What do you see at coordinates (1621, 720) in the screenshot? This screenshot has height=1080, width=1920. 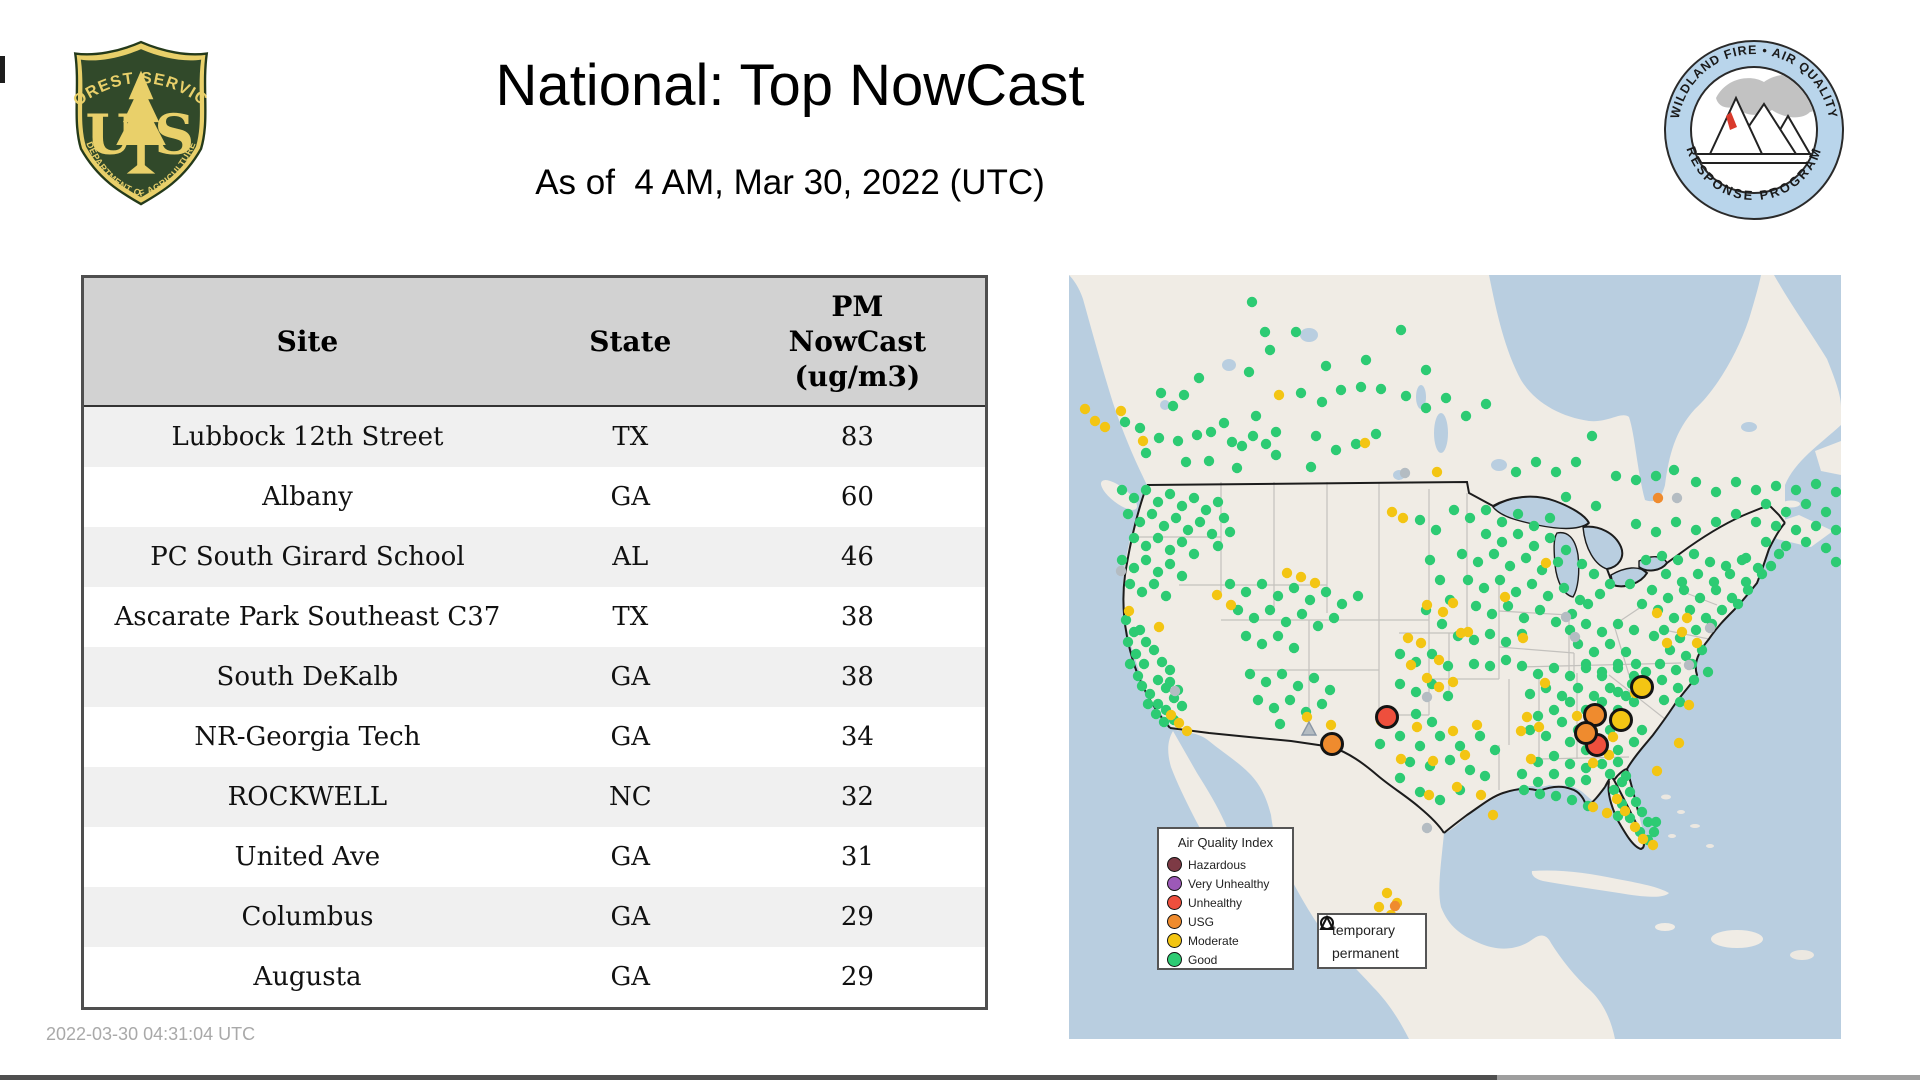 I see `top-site-ring-marker-moderate` at bounding box center [1621, 720].